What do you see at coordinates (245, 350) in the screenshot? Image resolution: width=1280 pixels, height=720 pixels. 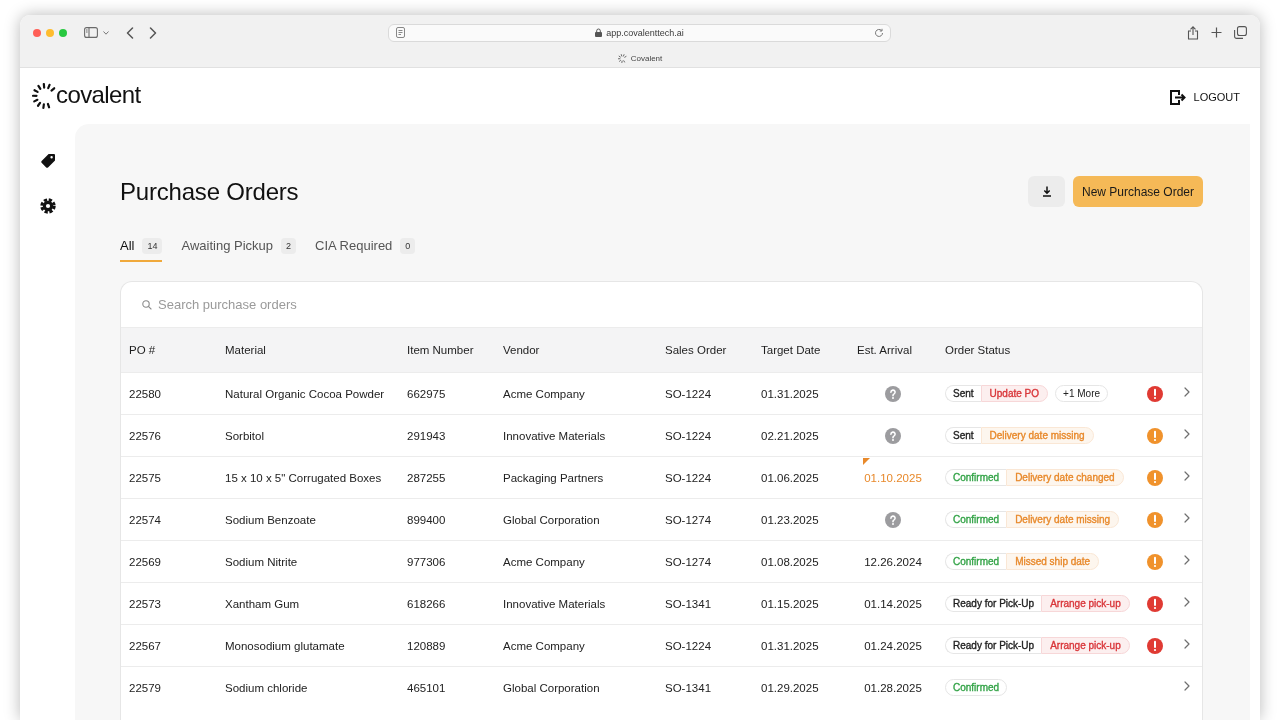 I see `column-header: Material` at bounding box center [245, 350].